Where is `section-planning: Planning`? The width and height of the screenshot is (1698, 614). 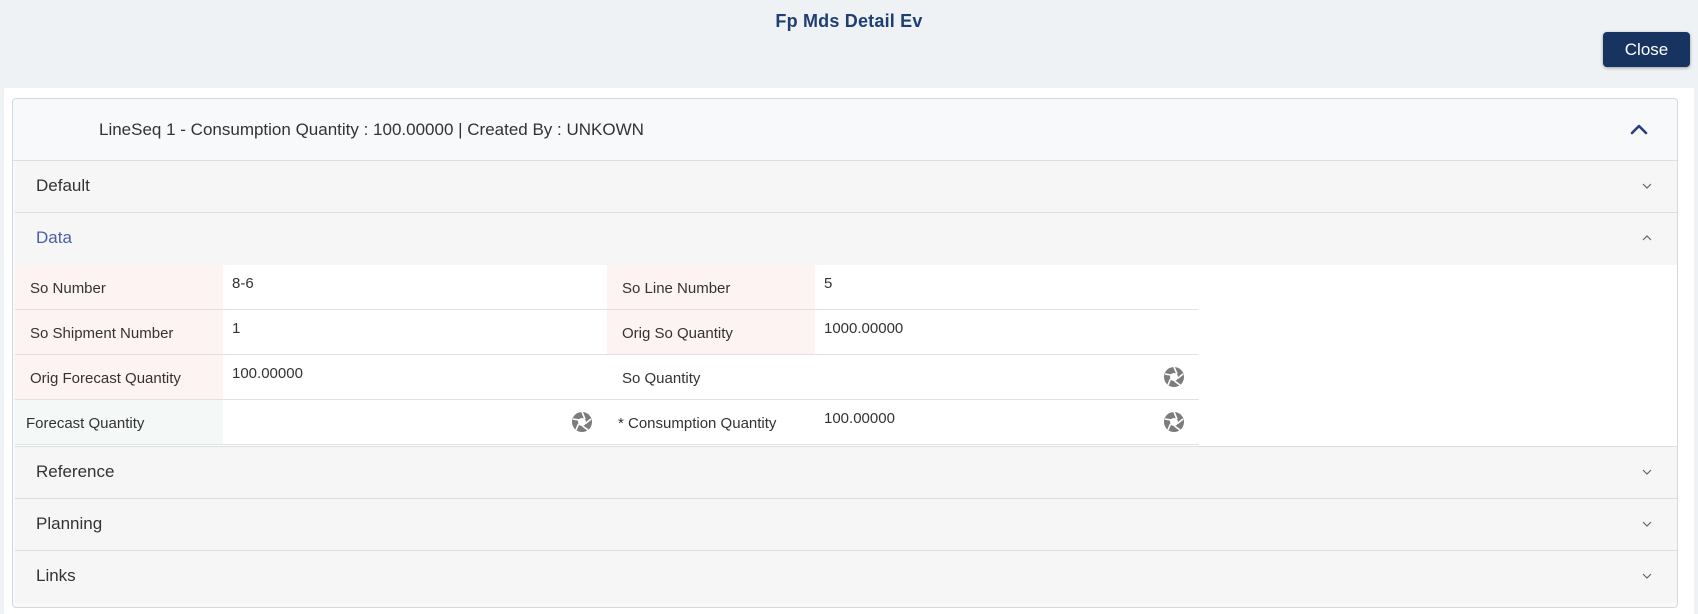 section-planning: Planning is located at coordinates (846, 525).